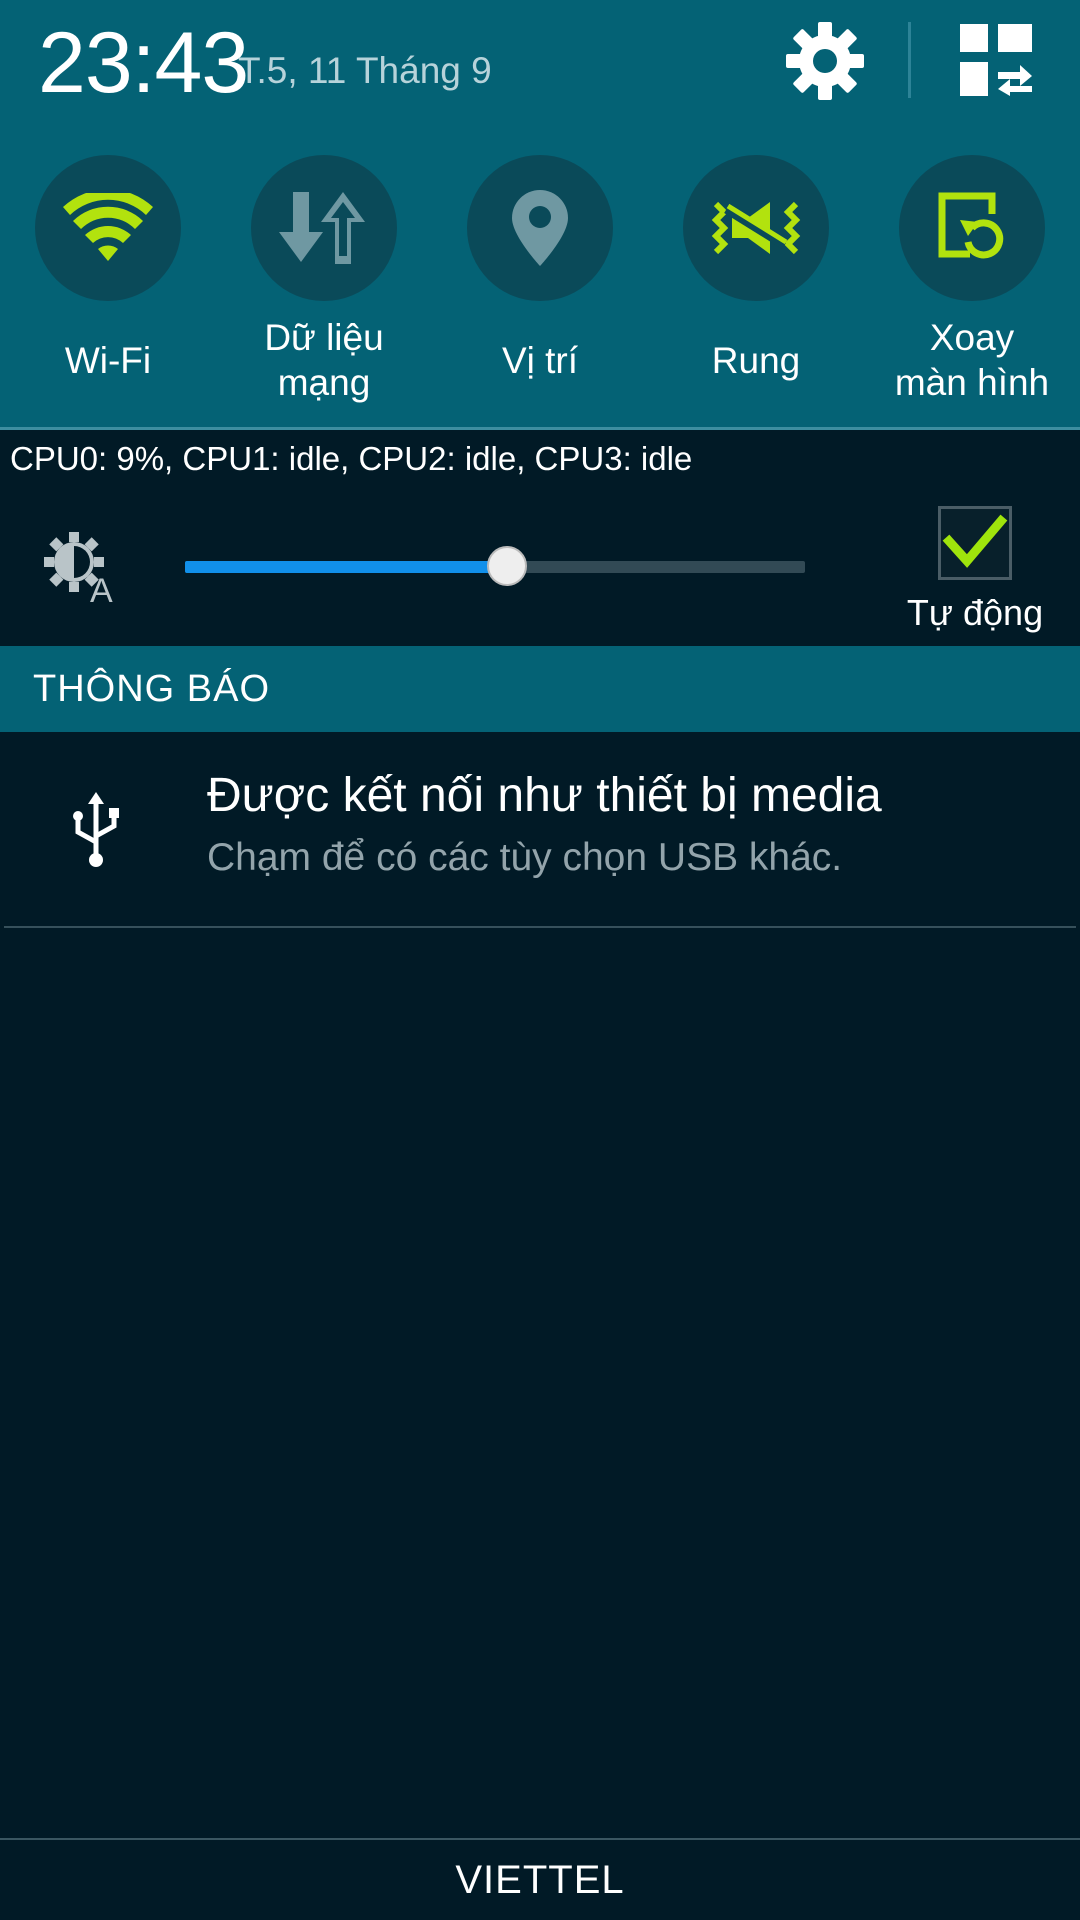 The image size is (1080, 1920). I want to click on notification-subtitle: Chạm để có các tùy chọn USB khác., so click(525, 857).